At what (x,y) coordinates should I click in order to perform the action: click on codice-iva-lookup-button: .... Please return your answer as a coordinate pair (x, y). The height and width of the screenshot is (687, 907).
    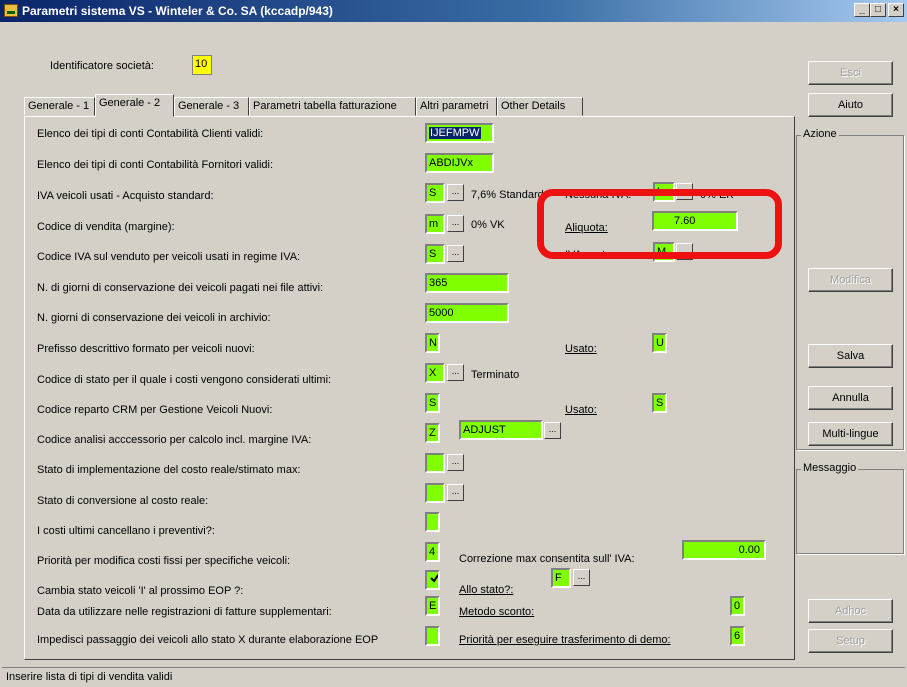
    Looking at the image, I should click on (455, 253).